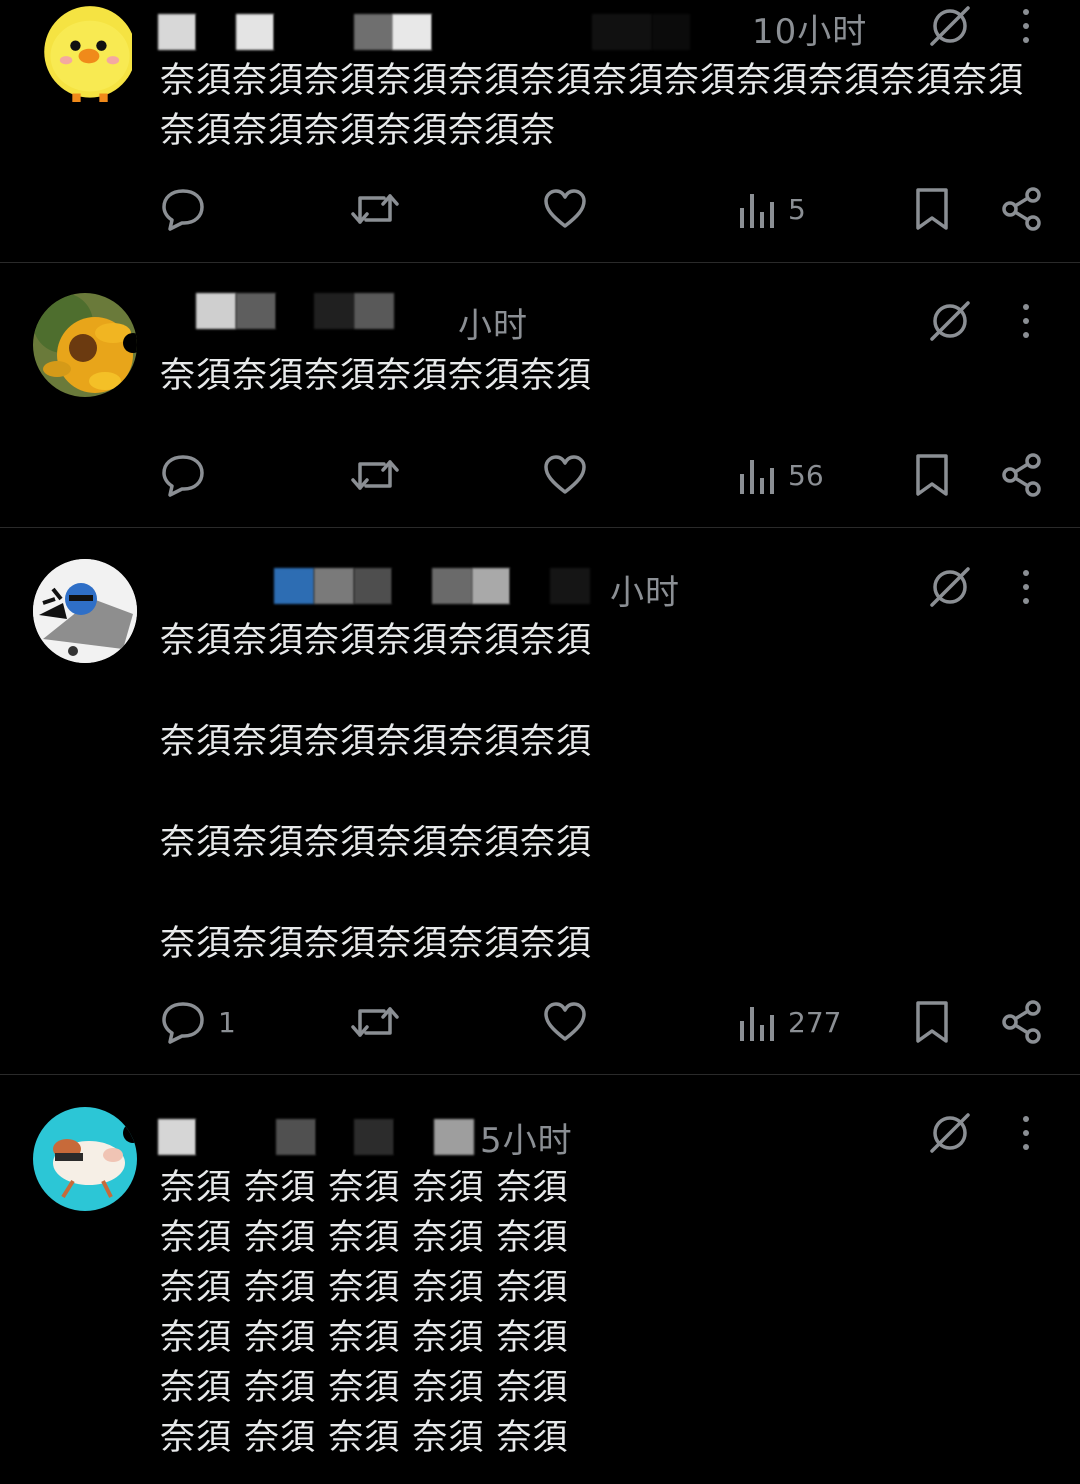 Image resolution: width=1080 pixels, height=1484 pixels. Describe the element at coordinates (540, 1022) in the screenshot. I see `action-bar: 1 277` at that location.